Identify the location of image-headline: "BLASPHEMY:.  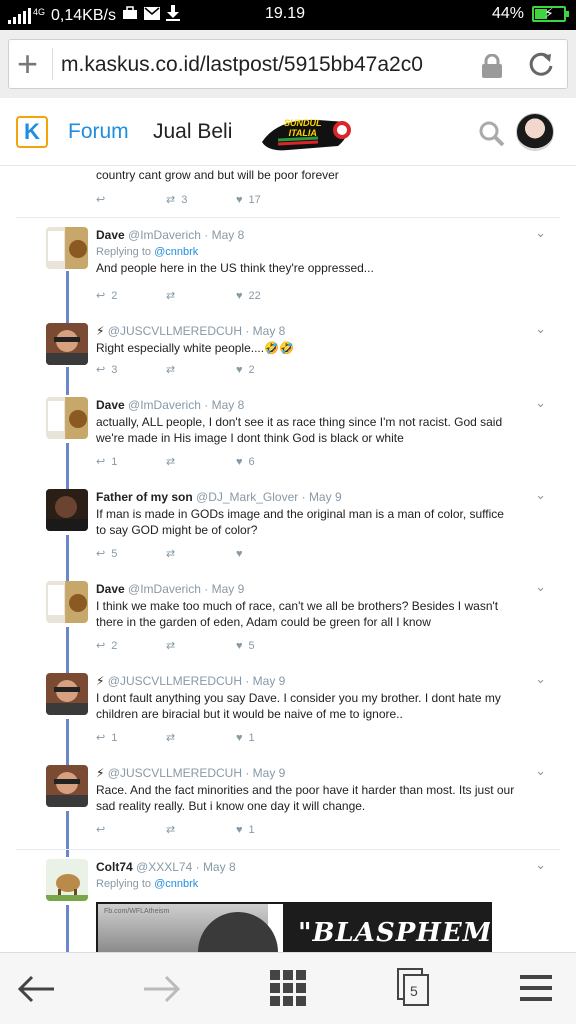
(395, 933).